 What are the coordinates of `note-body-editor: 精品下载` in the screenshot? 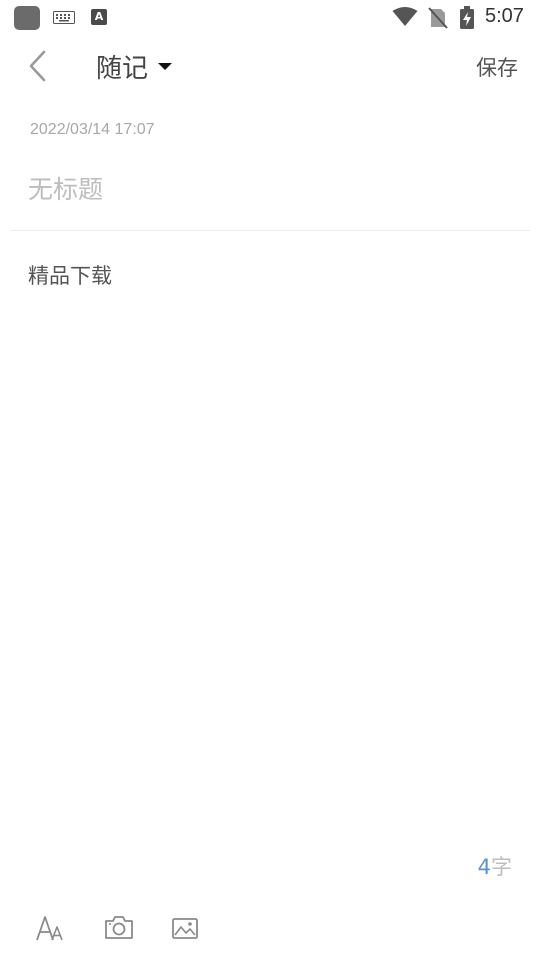 It's located at (70, 275).